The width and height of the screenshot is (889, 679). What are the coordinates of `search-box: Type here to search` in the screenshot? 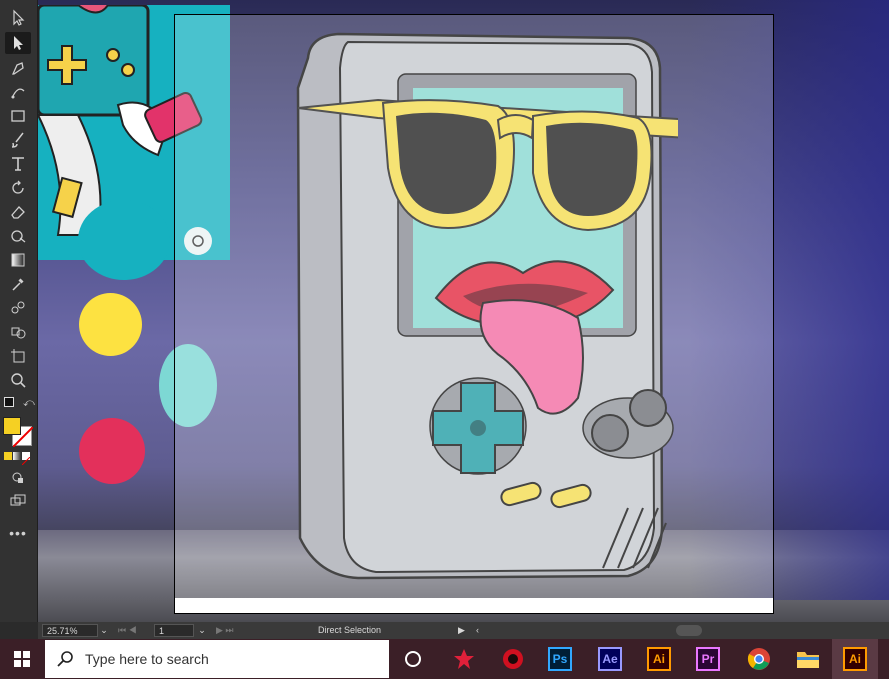 It's located at (217, 659).